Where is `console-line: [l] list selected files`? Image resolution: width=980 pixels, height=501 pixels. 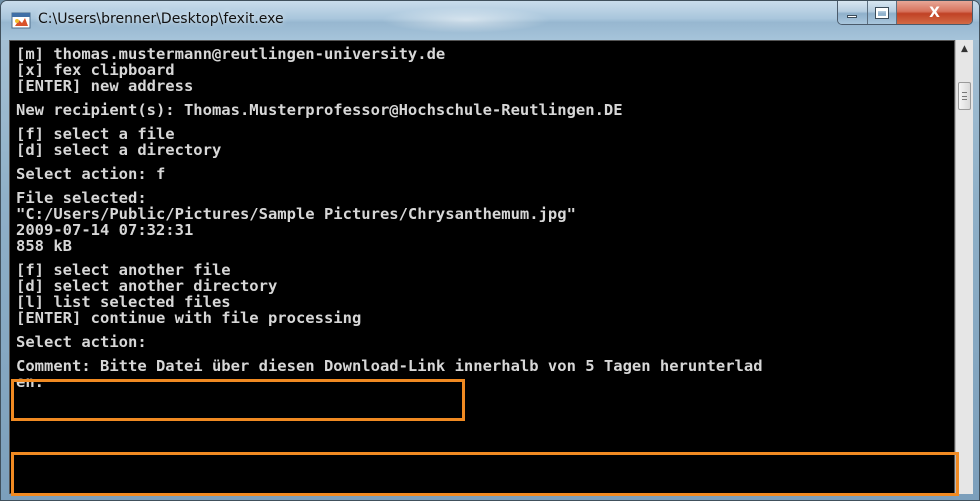 console-line: [l] list selected files is located at coordinates (123, 302).